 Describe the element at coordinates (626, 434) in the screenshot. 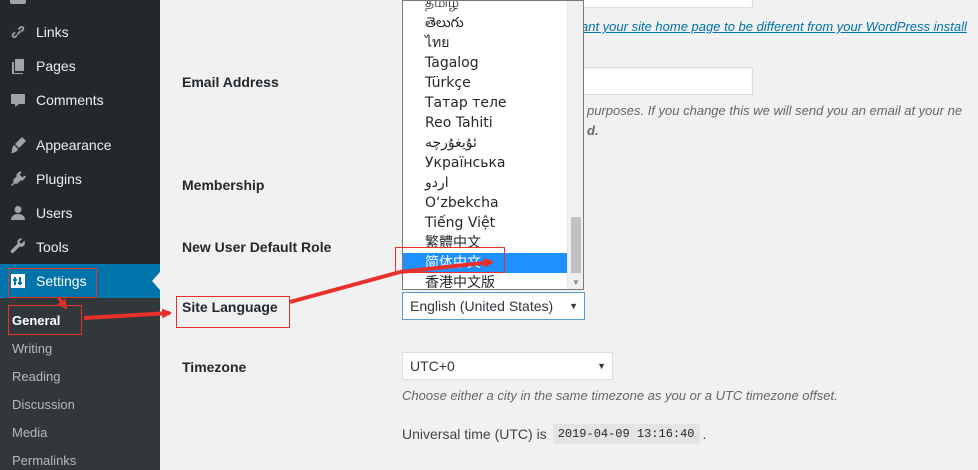

I see `utc-time-value: 2019-04-09 13:16:40` at that location.